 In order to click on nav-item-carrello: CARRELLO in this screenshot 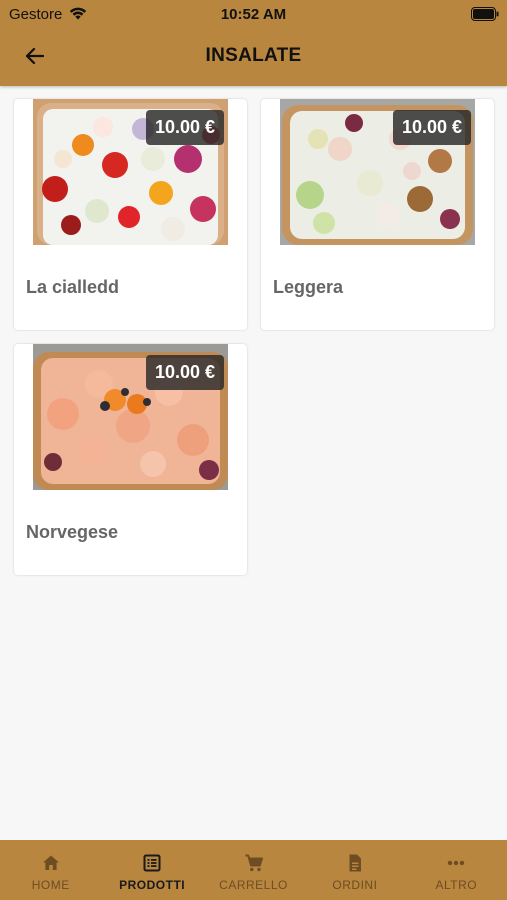, I will do `click(253, 870)`.